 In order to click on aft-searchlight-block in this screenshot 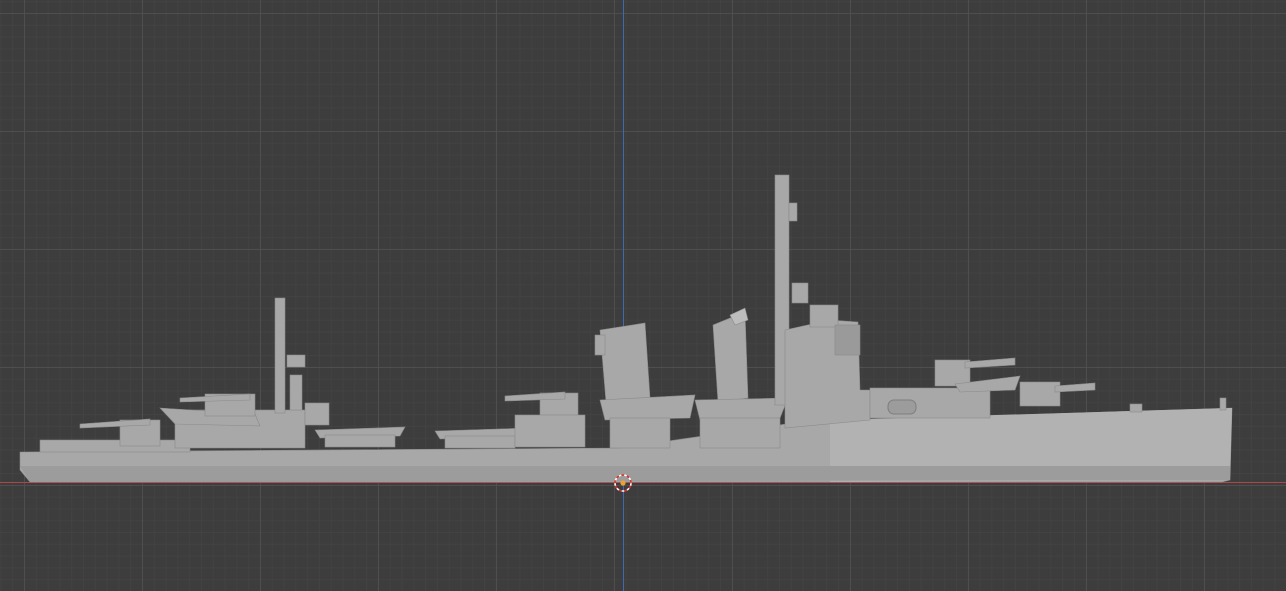, I will do `click(317, 414)`.